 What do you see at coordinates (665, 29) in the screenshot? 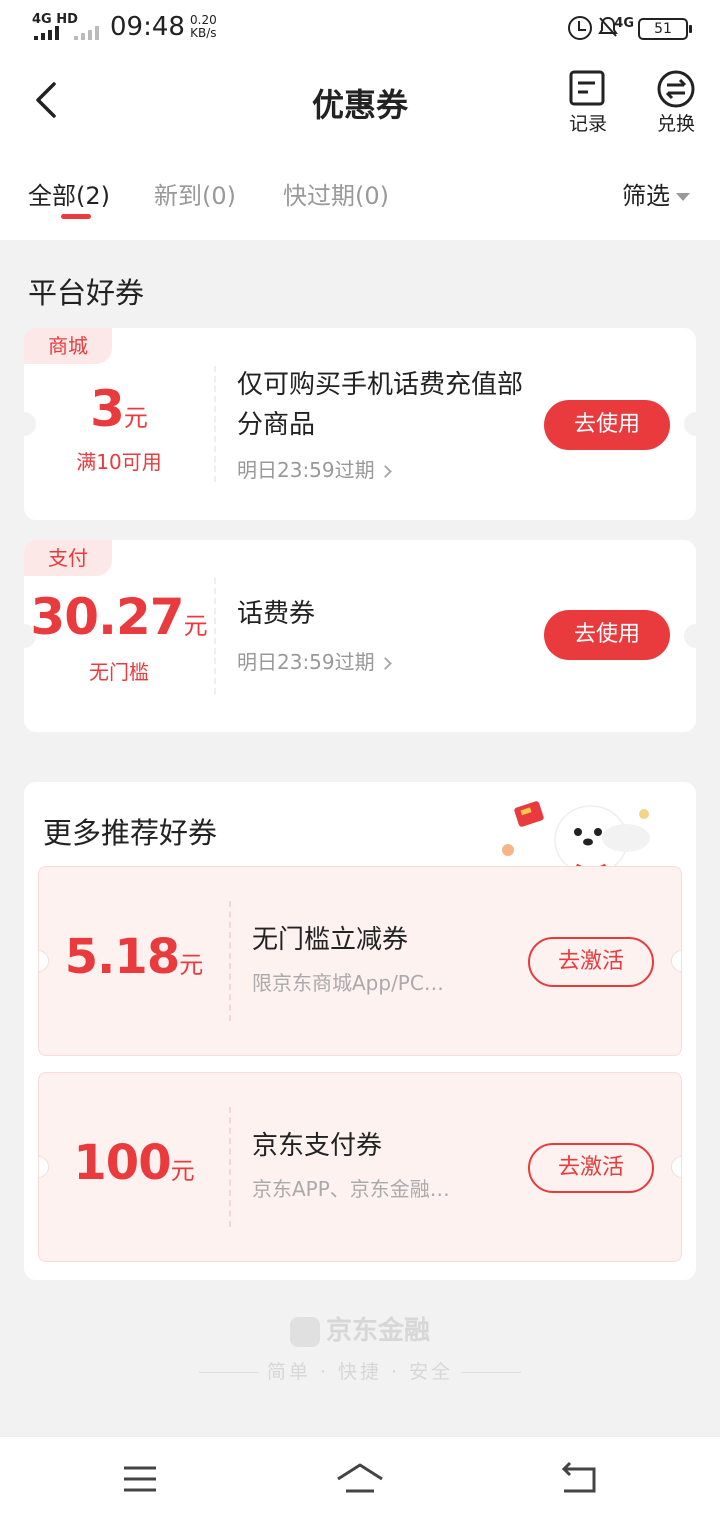
I see `battery-indicator: 51` at bounding box center [665, 29].